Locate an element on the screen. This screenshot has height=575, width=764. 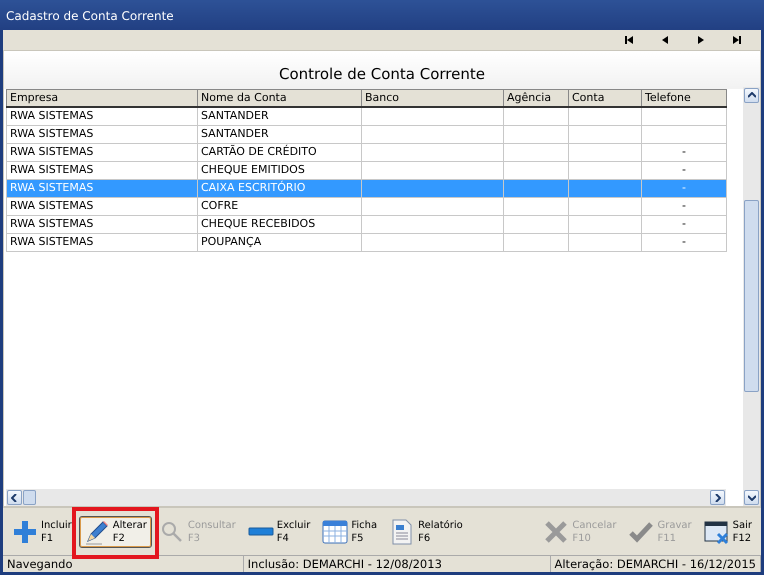
left-arrow-icon is located at coordinates (665, 40).